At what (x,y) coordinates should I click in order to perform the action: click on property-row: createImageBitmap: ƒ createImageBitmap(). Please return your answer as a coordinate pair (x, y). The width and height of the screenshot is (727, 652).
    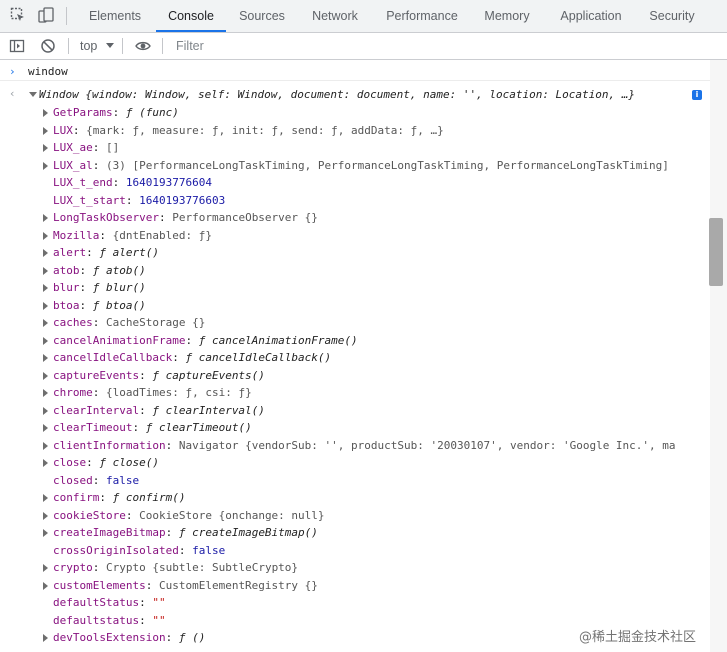
    Looking at the image, I should click on (352, 533).